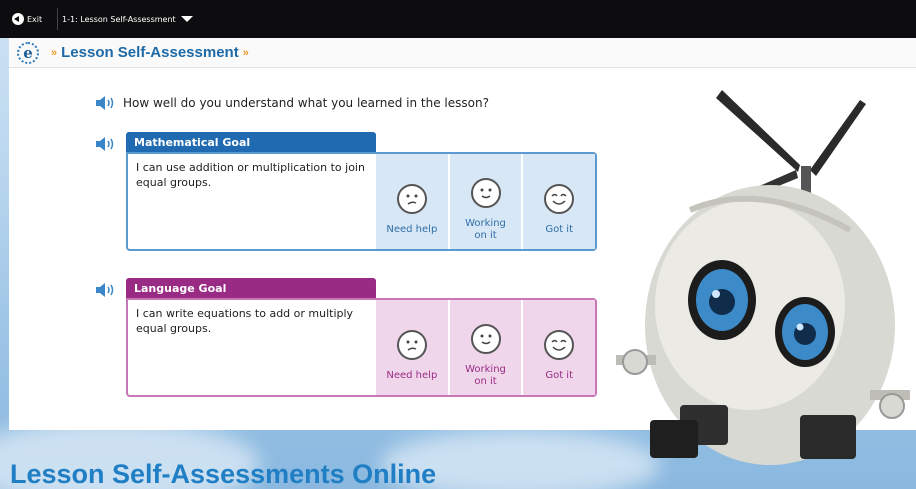 This screenshot has width=916, height=489. Describe the element at coordinates (251, 142) in the screenshot. I see `math-goal-title: Mathematical Goal` at that location.